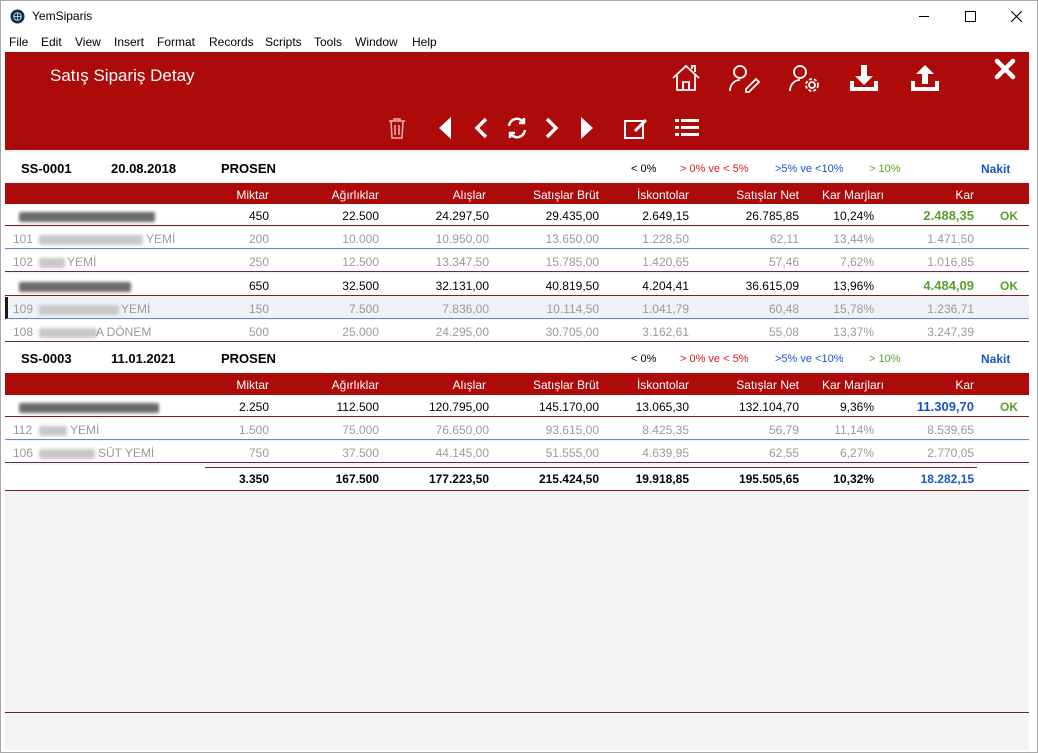 This screenshot has height=753, width=1038. I want to click on cell-miktar: 250, so click(258, 262).